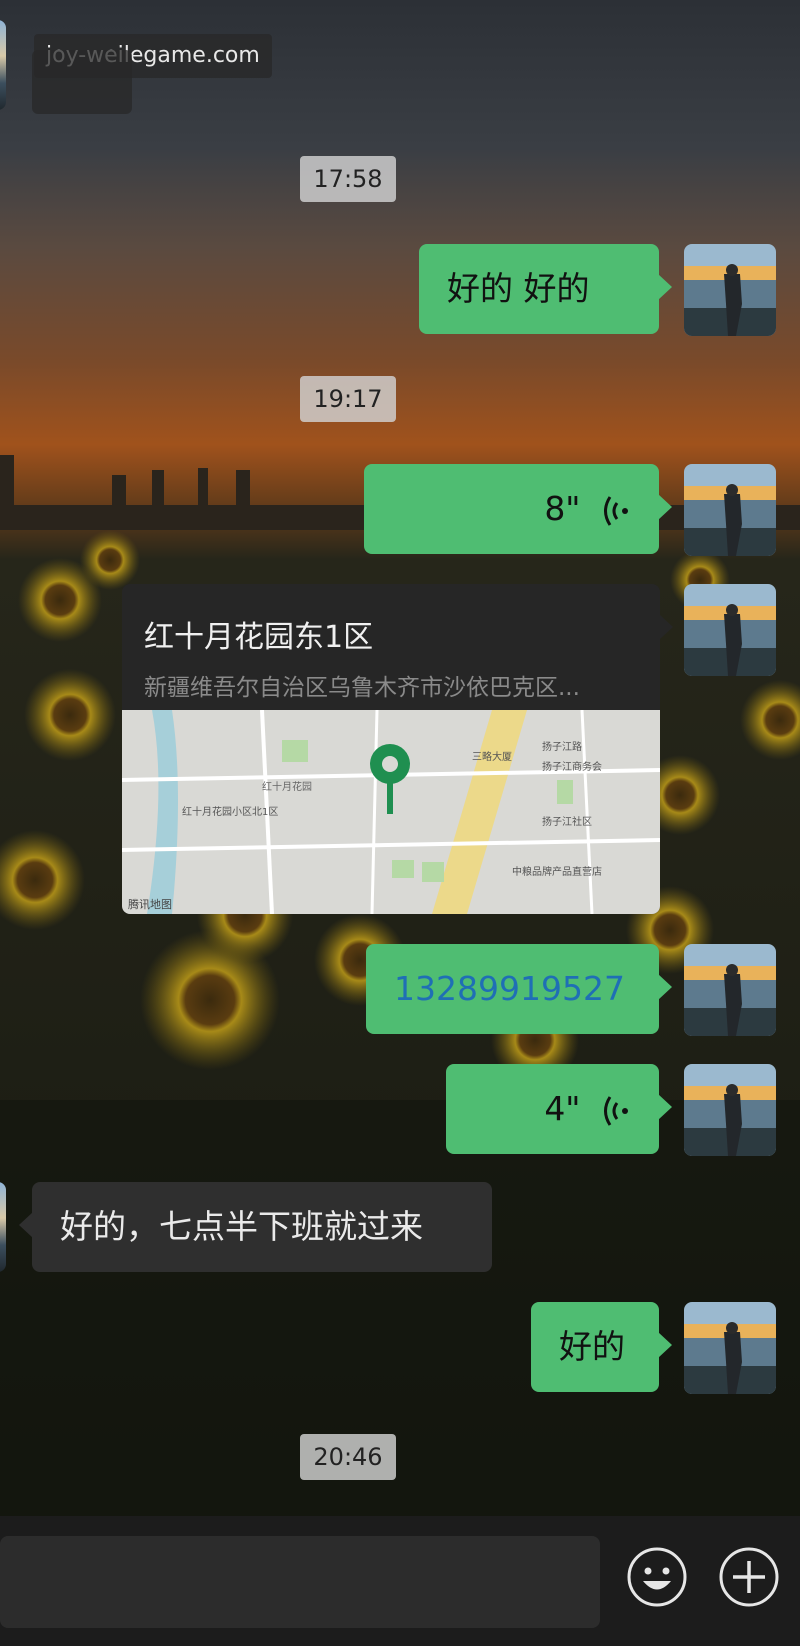  I want to click on map-label: 红十月花园, so click(287, 786).